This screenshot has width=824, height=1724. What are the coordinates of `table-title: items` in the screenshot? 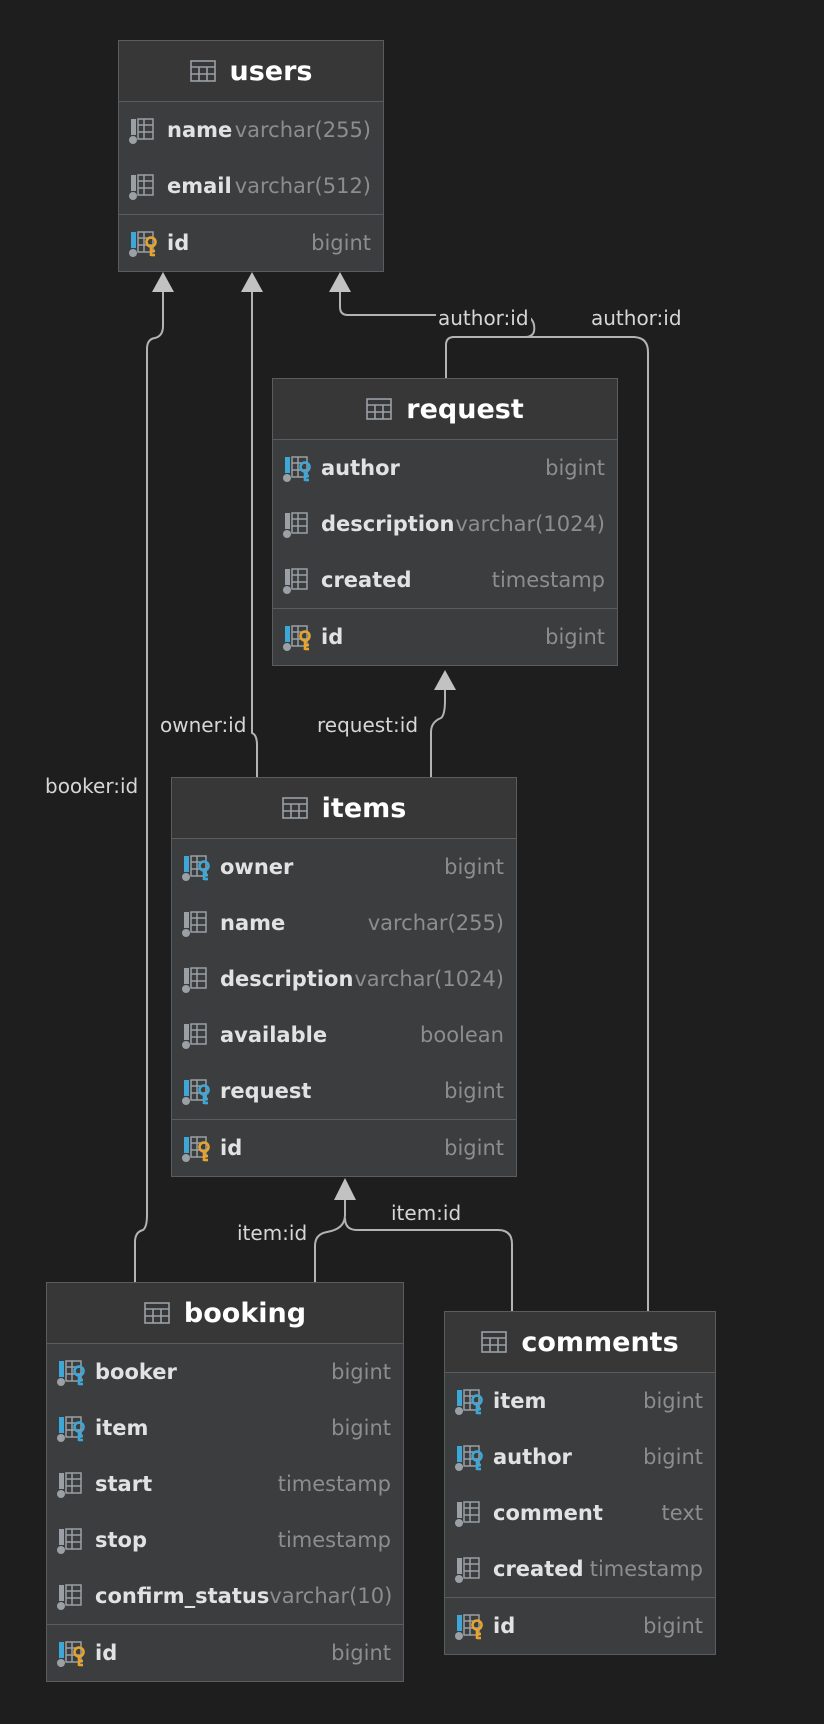 It's located at (364, 808).